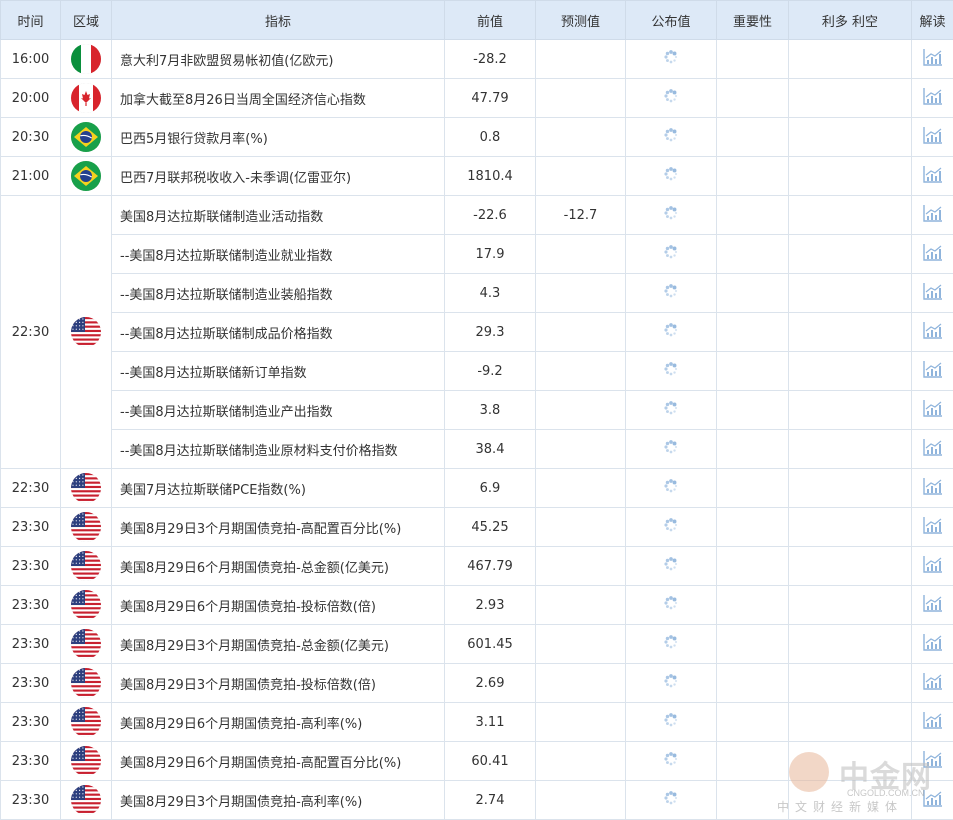  I want to click on header-row: 时间 区域 指标 前值 预测值 公布值 重要性 利多 利空 解读, so click(477, 20).